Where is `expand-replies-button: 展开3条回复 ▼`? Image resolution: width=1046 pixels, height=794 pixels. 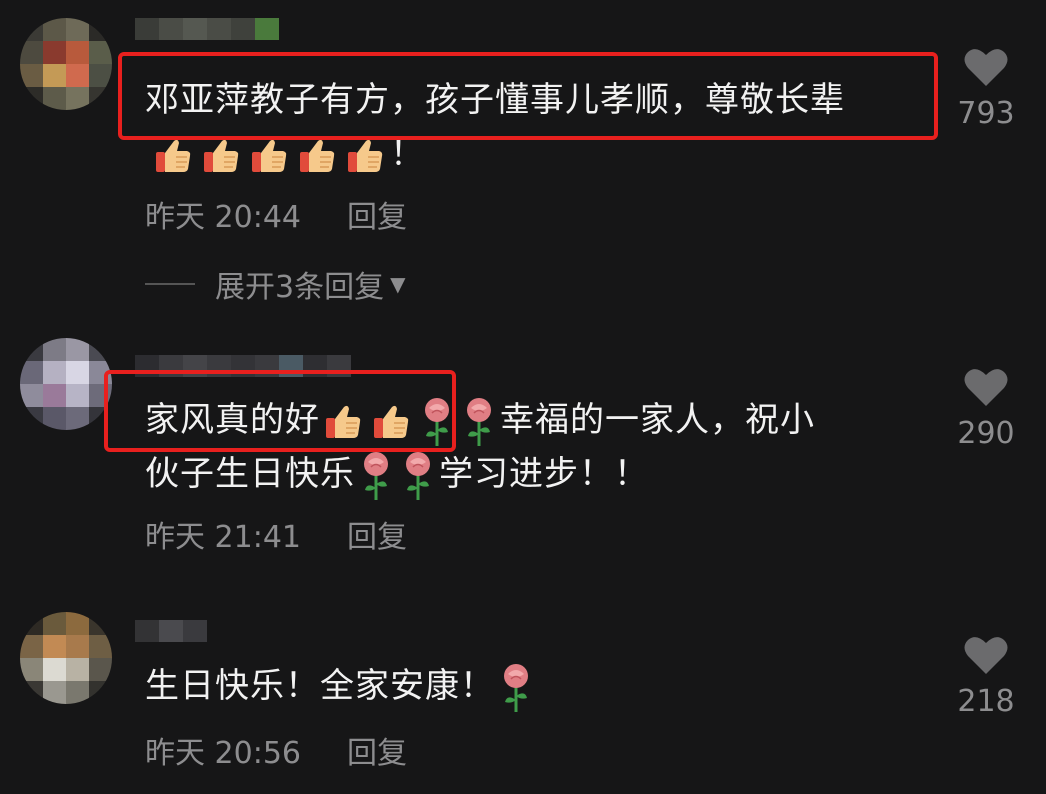
expand-replies-button: 展开3条回复 ▼ is located at coordinates (275, 284).